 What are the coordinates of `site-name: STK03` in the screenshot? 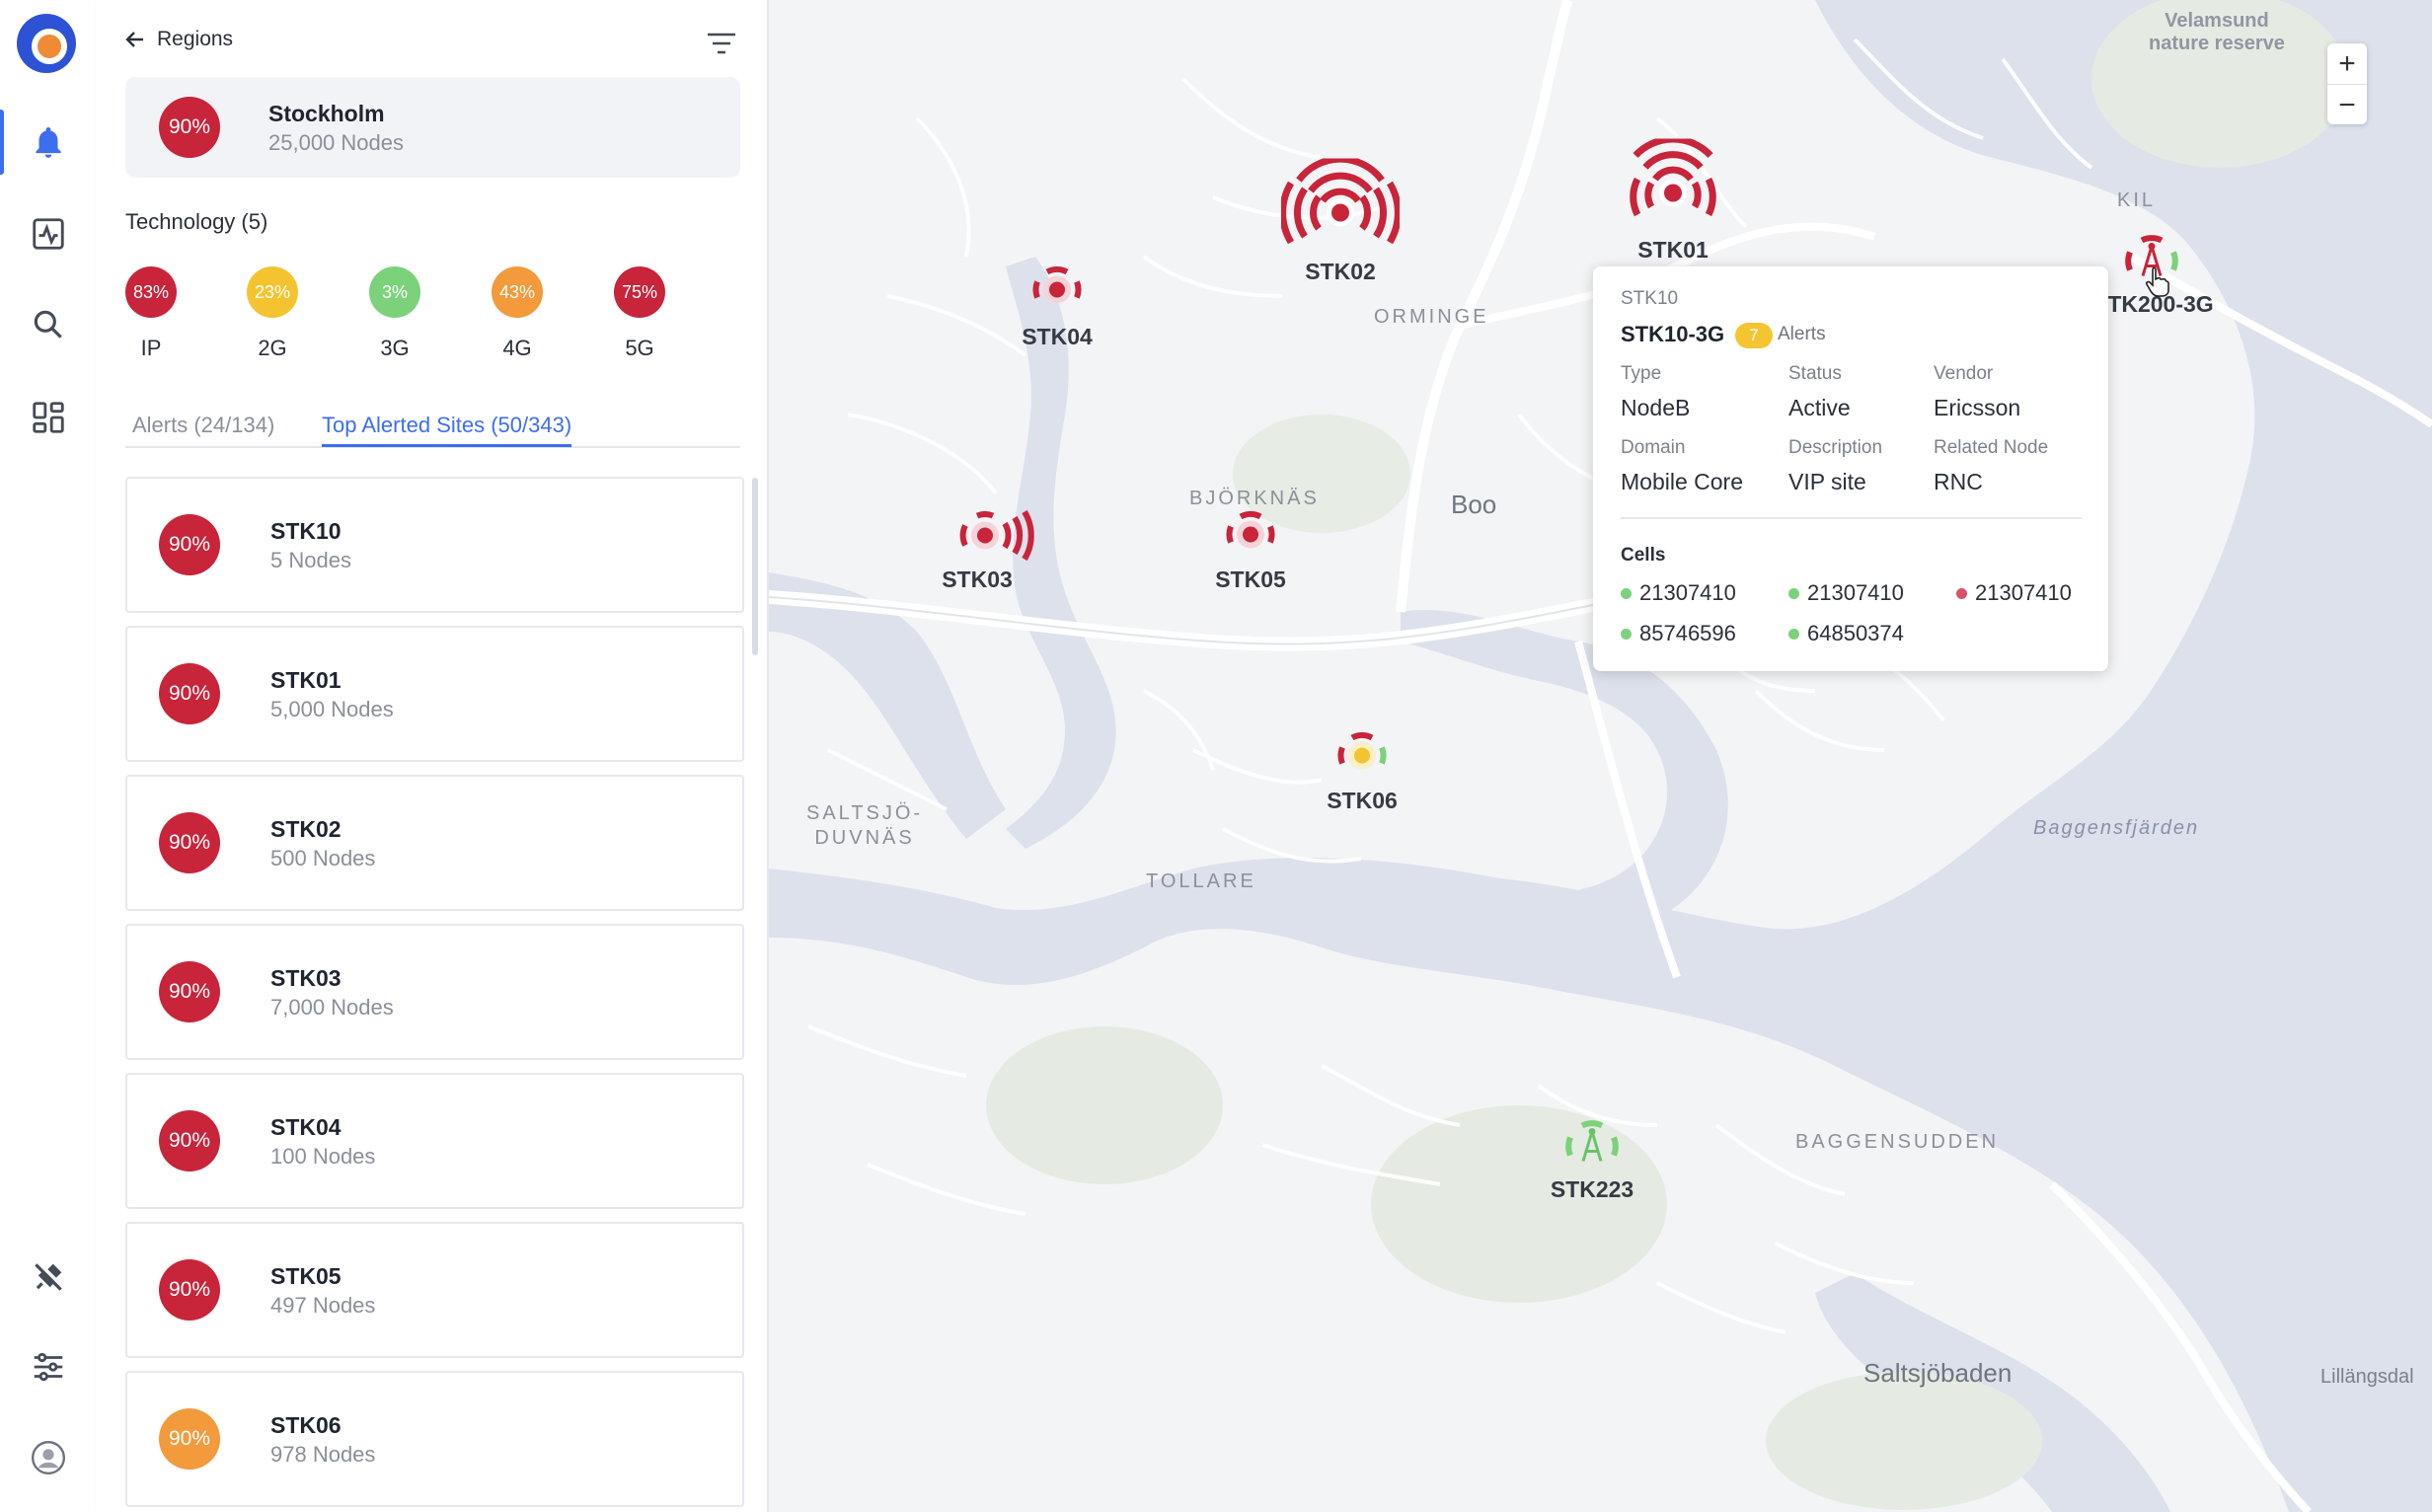 It's located at (306, 978).